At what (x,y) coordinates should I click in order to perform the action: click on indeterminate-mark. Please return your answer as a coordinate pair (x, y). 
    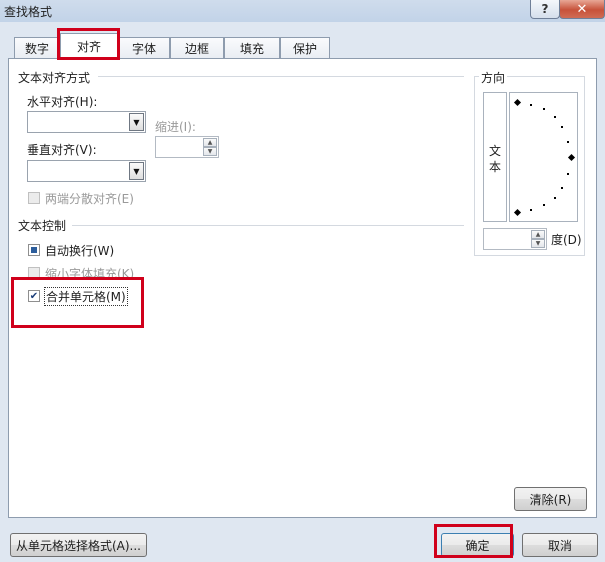
    Looking at the image, I should click on (34, 250).